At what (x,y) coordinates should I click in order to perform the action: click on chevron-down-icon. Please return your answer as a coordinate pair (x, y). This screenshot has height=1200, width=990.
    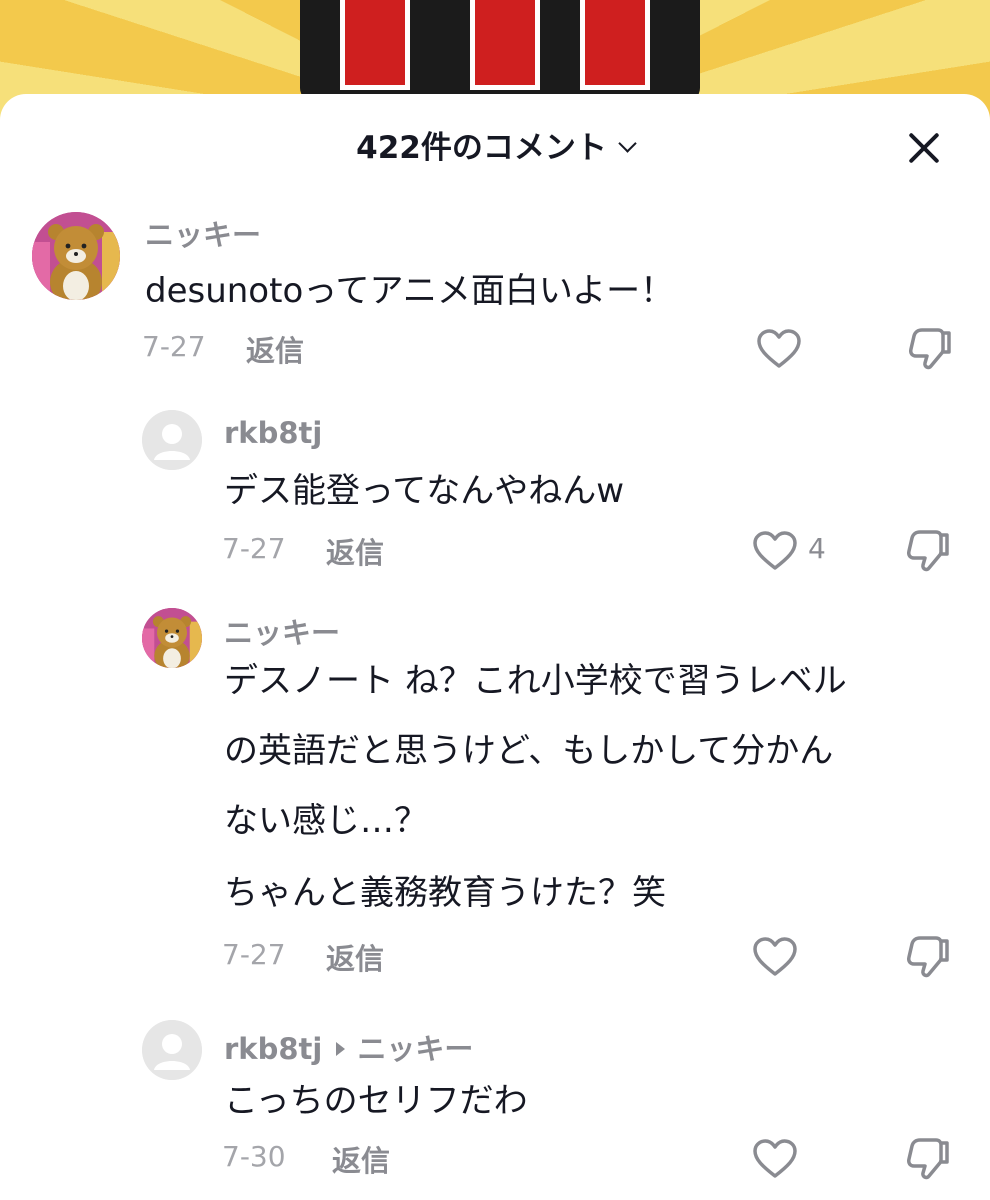
    Looking at the image, I should click on (627, 143).